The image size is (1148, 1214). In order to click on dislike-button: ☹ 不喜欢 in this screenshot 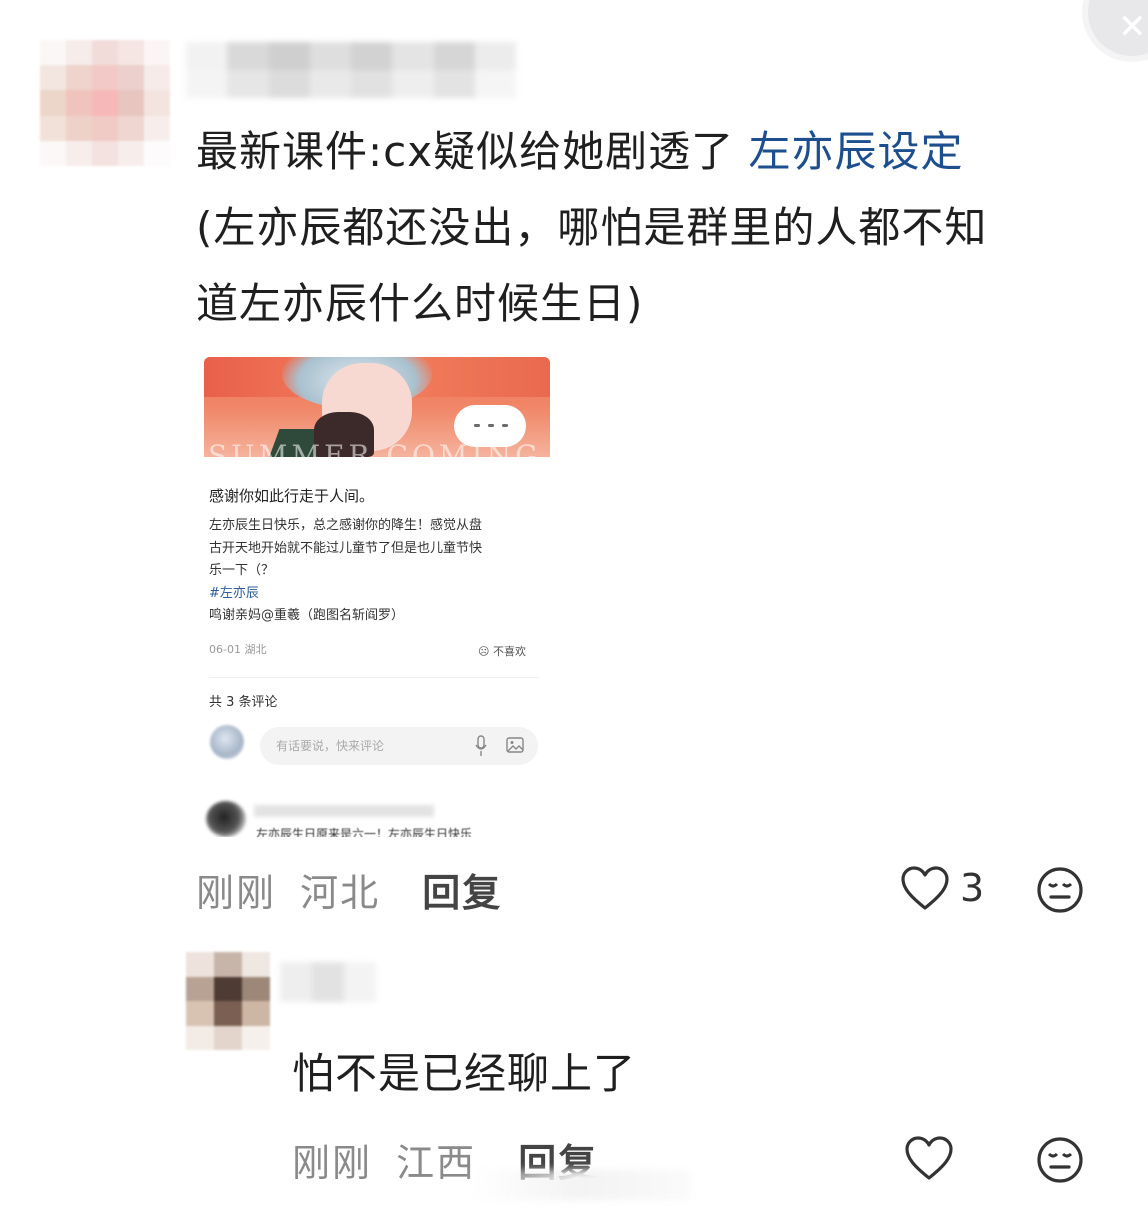, I will do `click(502, 651)`.